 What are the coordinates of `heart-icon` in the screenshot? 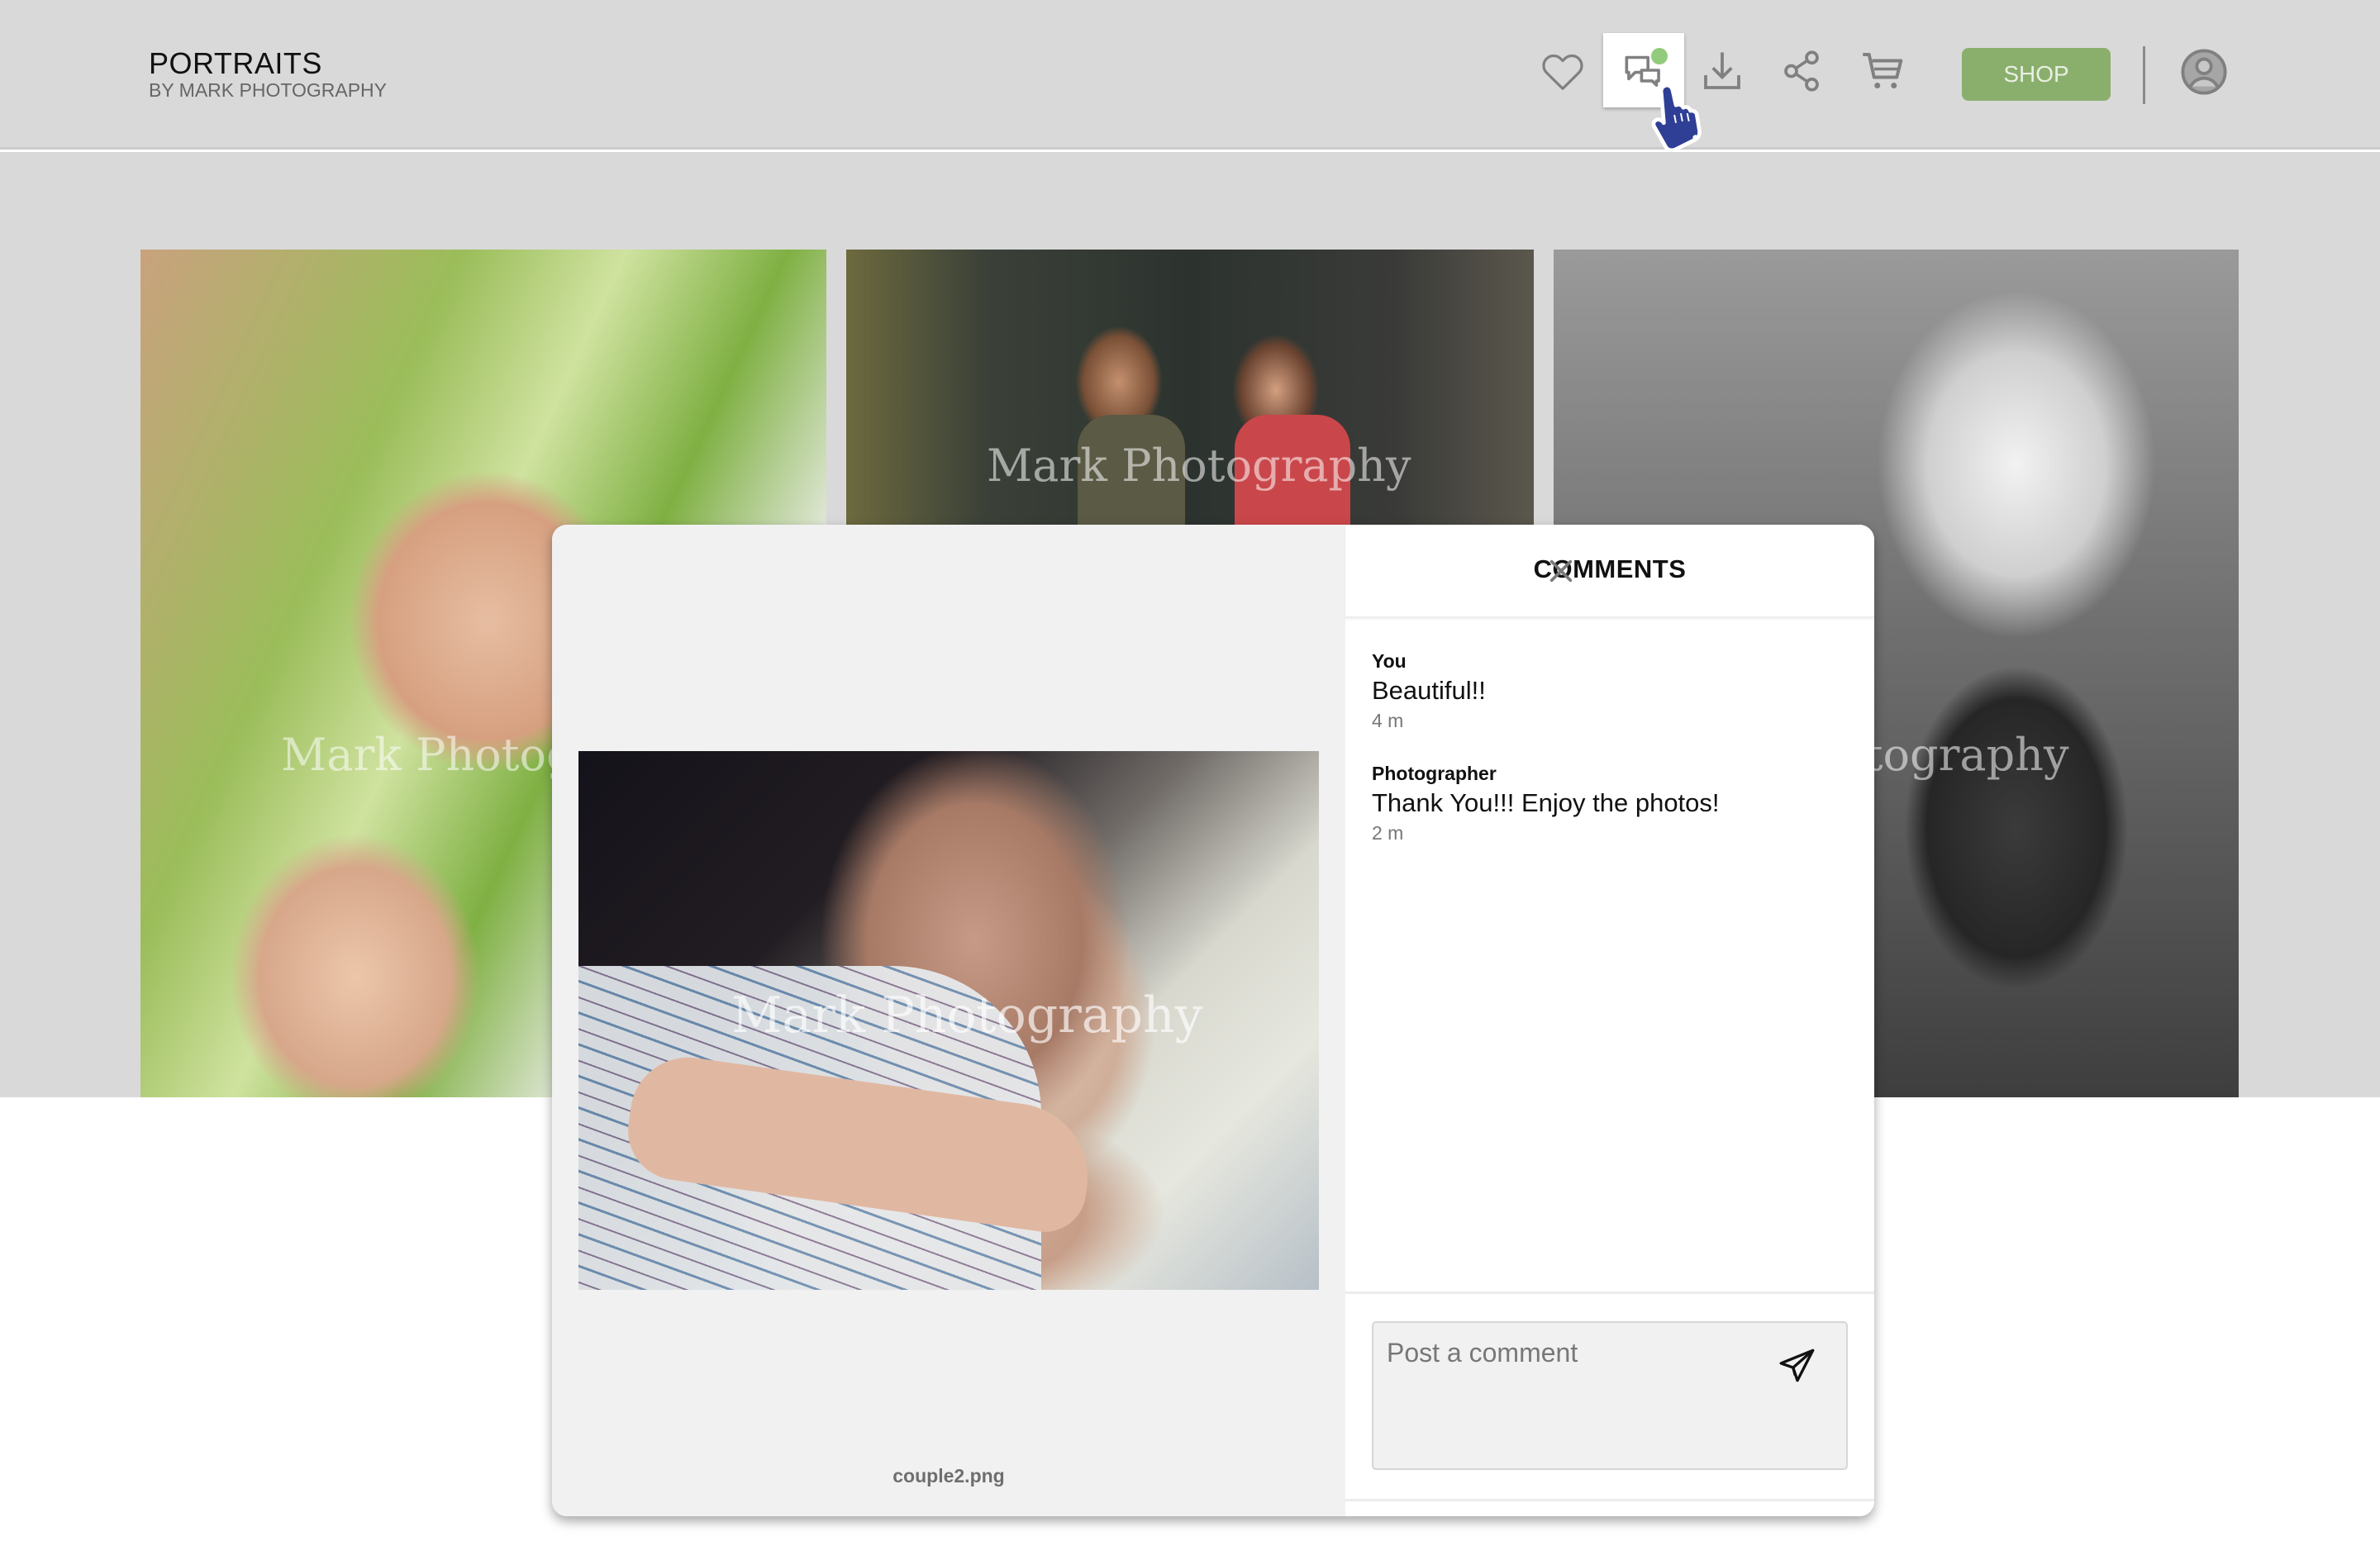 It's located at (1562, 72).